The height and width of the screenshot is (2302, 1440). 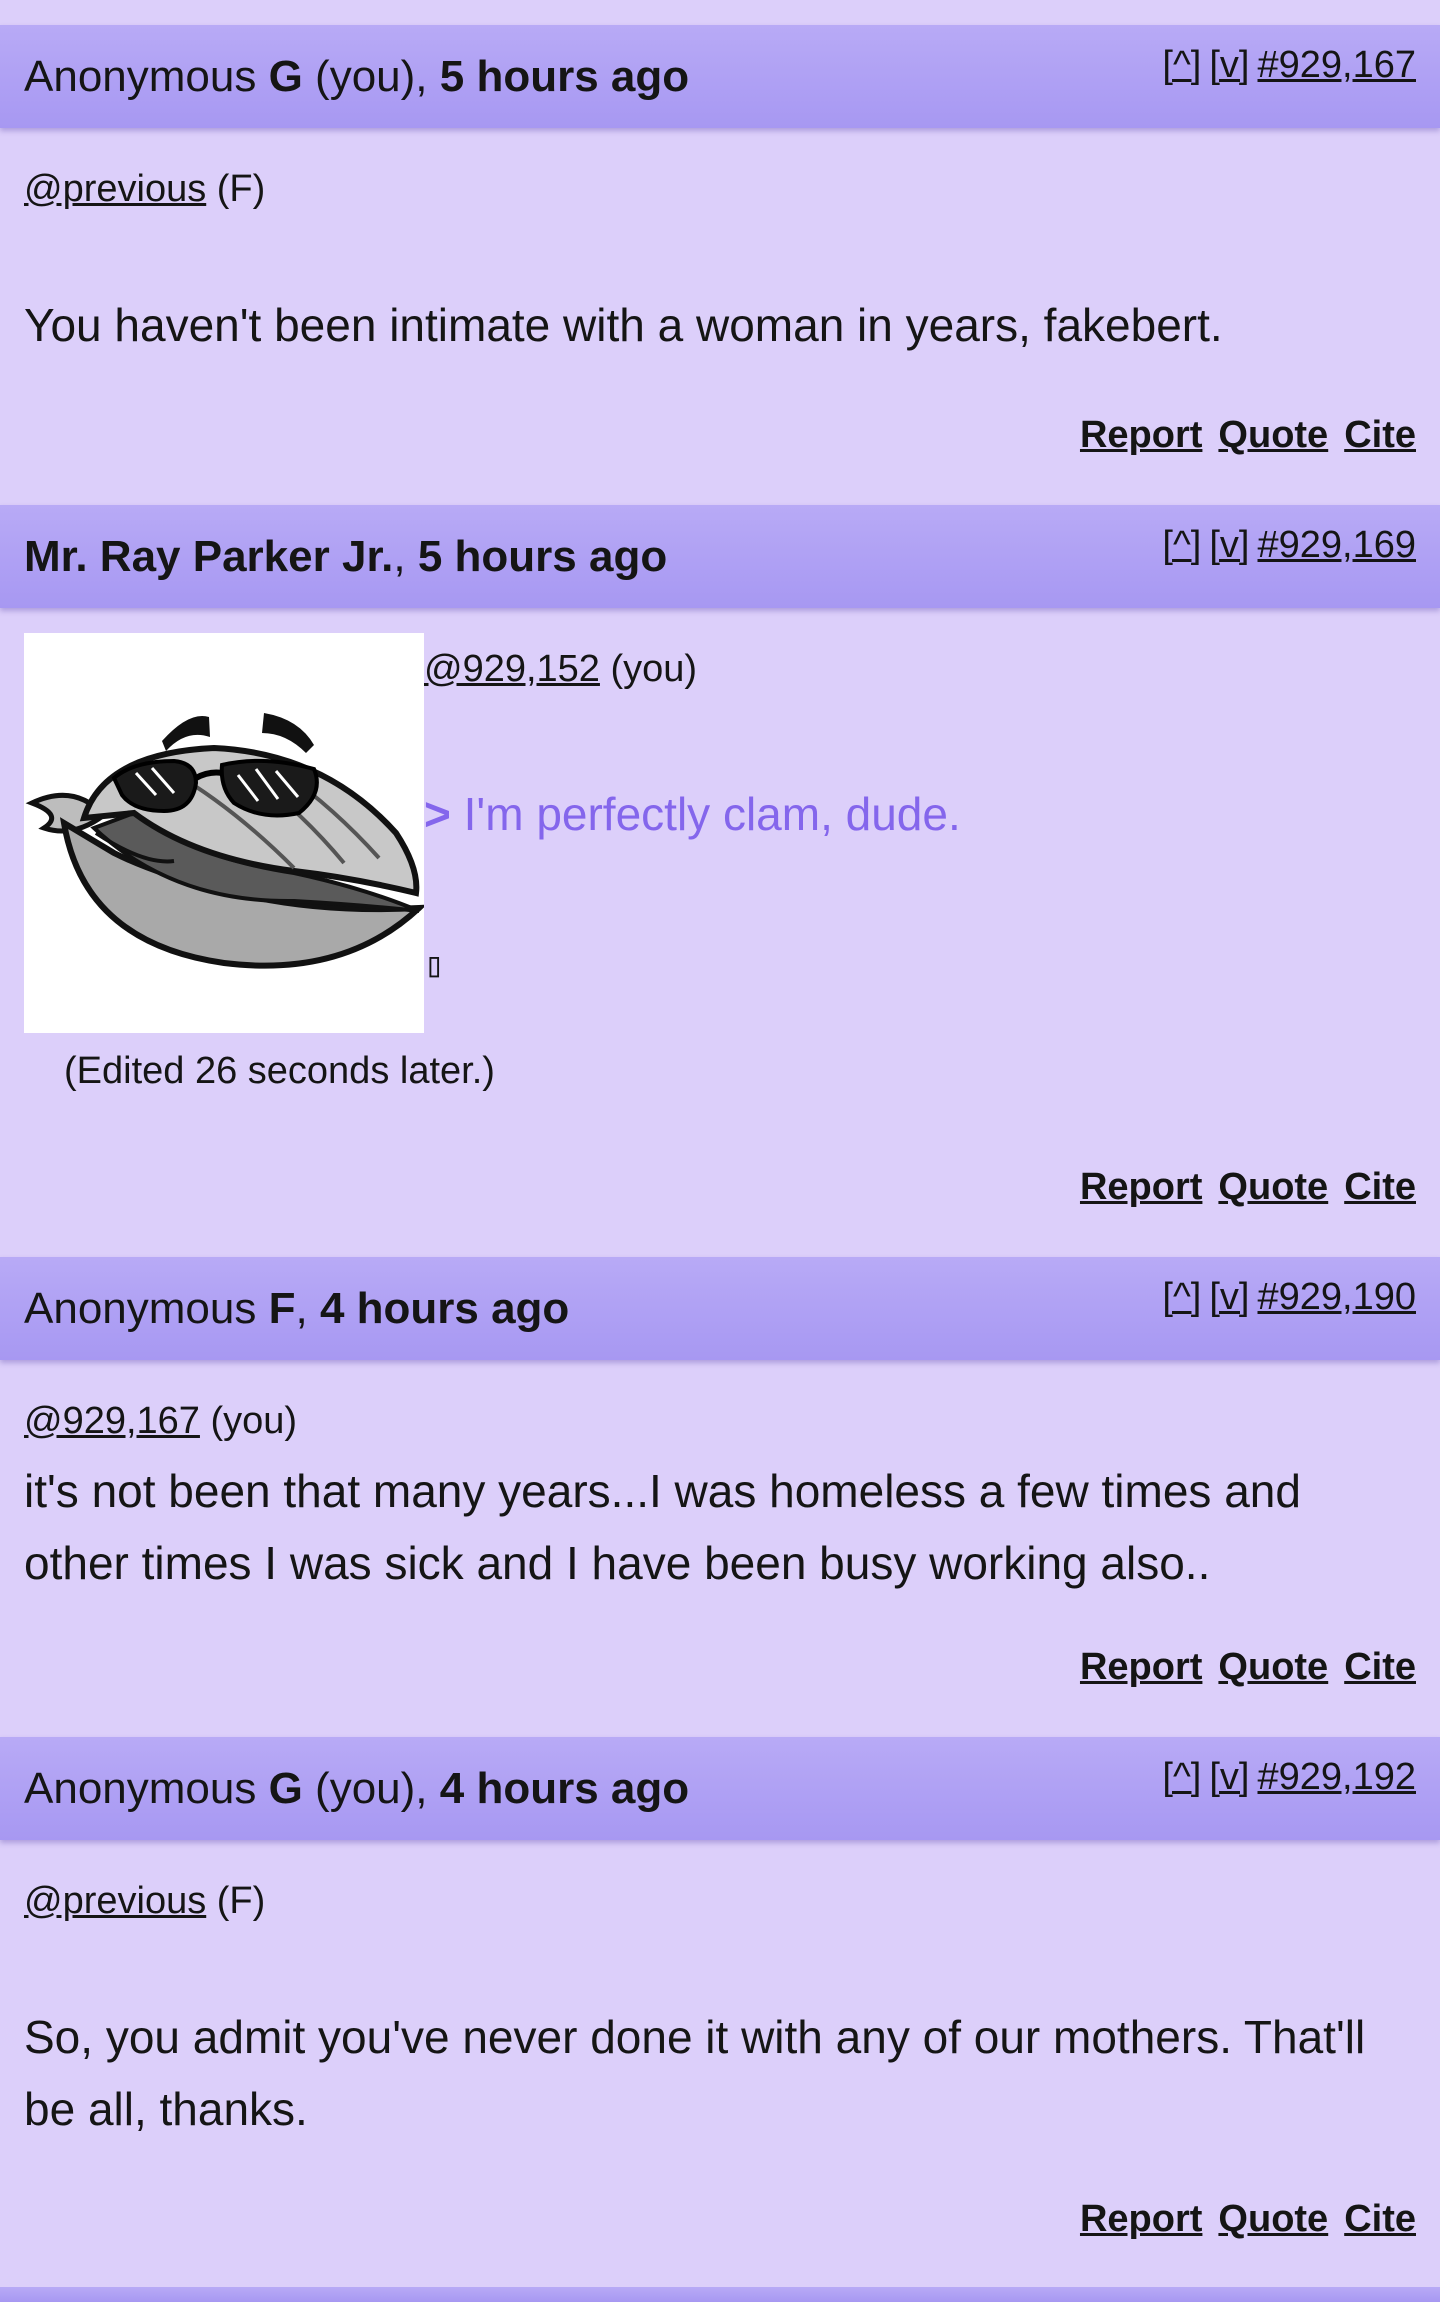 I want to click on author-line: Anonymous G (you), 4 hours ago, so click(x=356, y=1789).